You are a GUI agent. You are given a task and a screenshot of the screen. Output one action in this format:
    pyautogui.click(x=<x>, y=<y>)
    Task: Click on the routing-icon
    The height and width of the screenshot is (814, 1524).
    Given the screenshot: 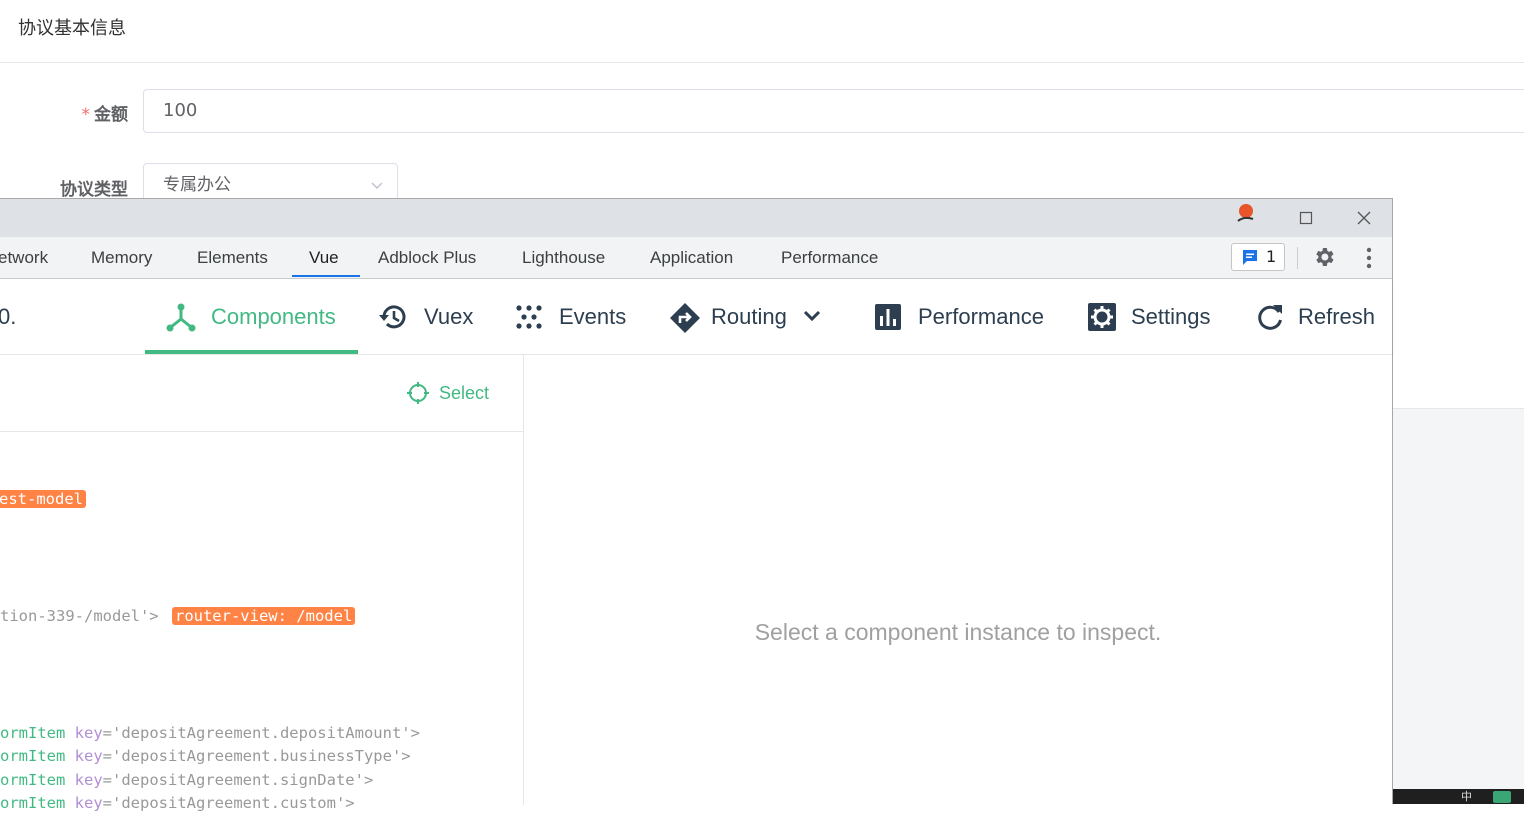 What is the action you would take?
    pyautogui.click(x=685, y=318)
    